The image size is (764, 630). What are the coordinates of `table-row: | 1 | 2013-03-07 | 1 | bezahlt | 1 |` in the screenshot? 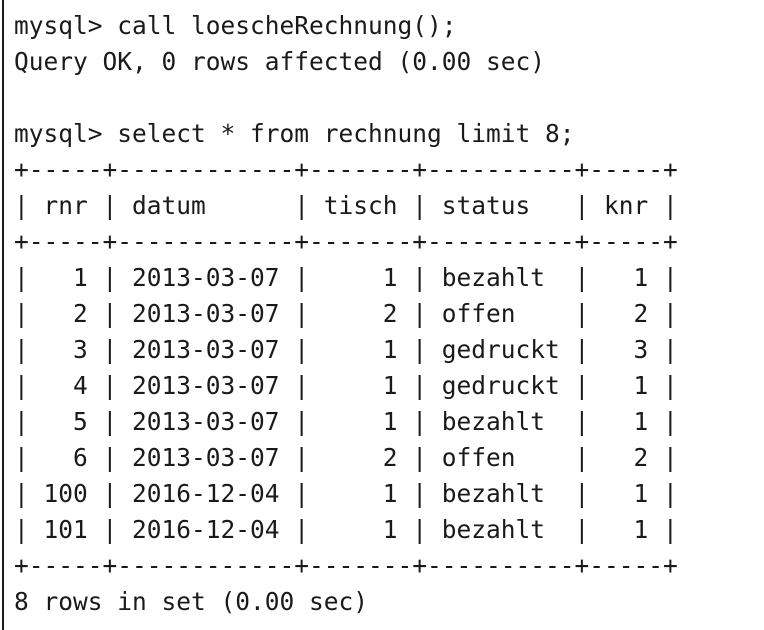 It's located at (346, 277).